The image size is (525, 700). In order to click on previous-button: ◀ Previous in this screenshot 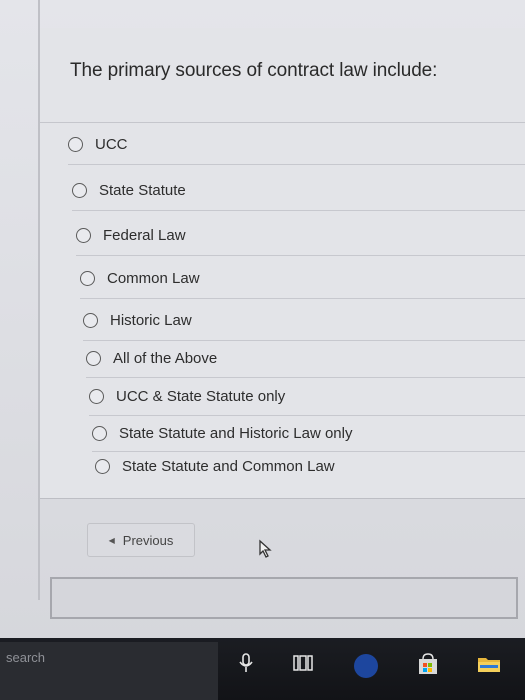, I will do `click(141, 540)`.